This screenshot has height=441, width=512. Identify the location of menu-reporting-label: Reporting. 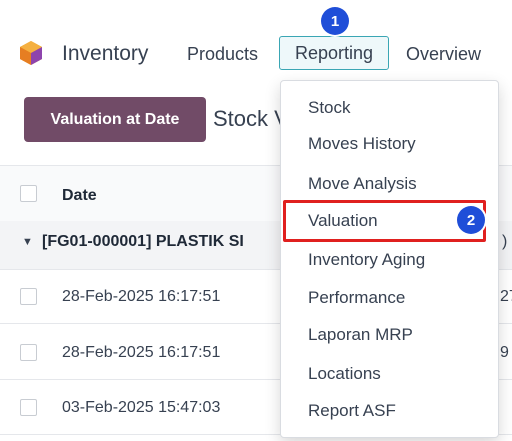
(334, 52).